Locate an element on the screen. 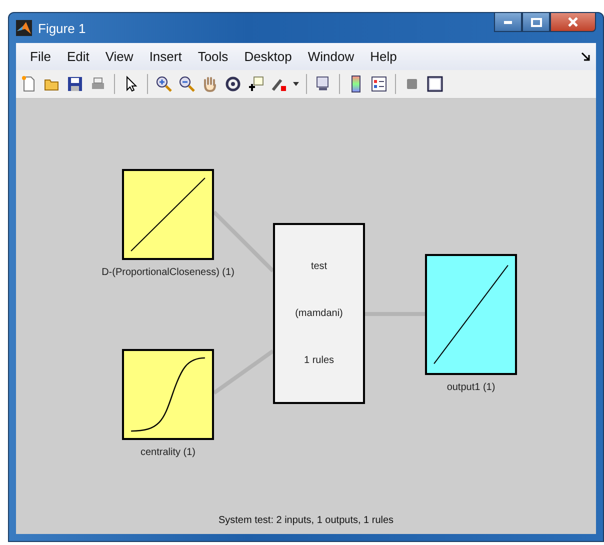  system-type: (mamdani) is located at coordinates (319, 313).